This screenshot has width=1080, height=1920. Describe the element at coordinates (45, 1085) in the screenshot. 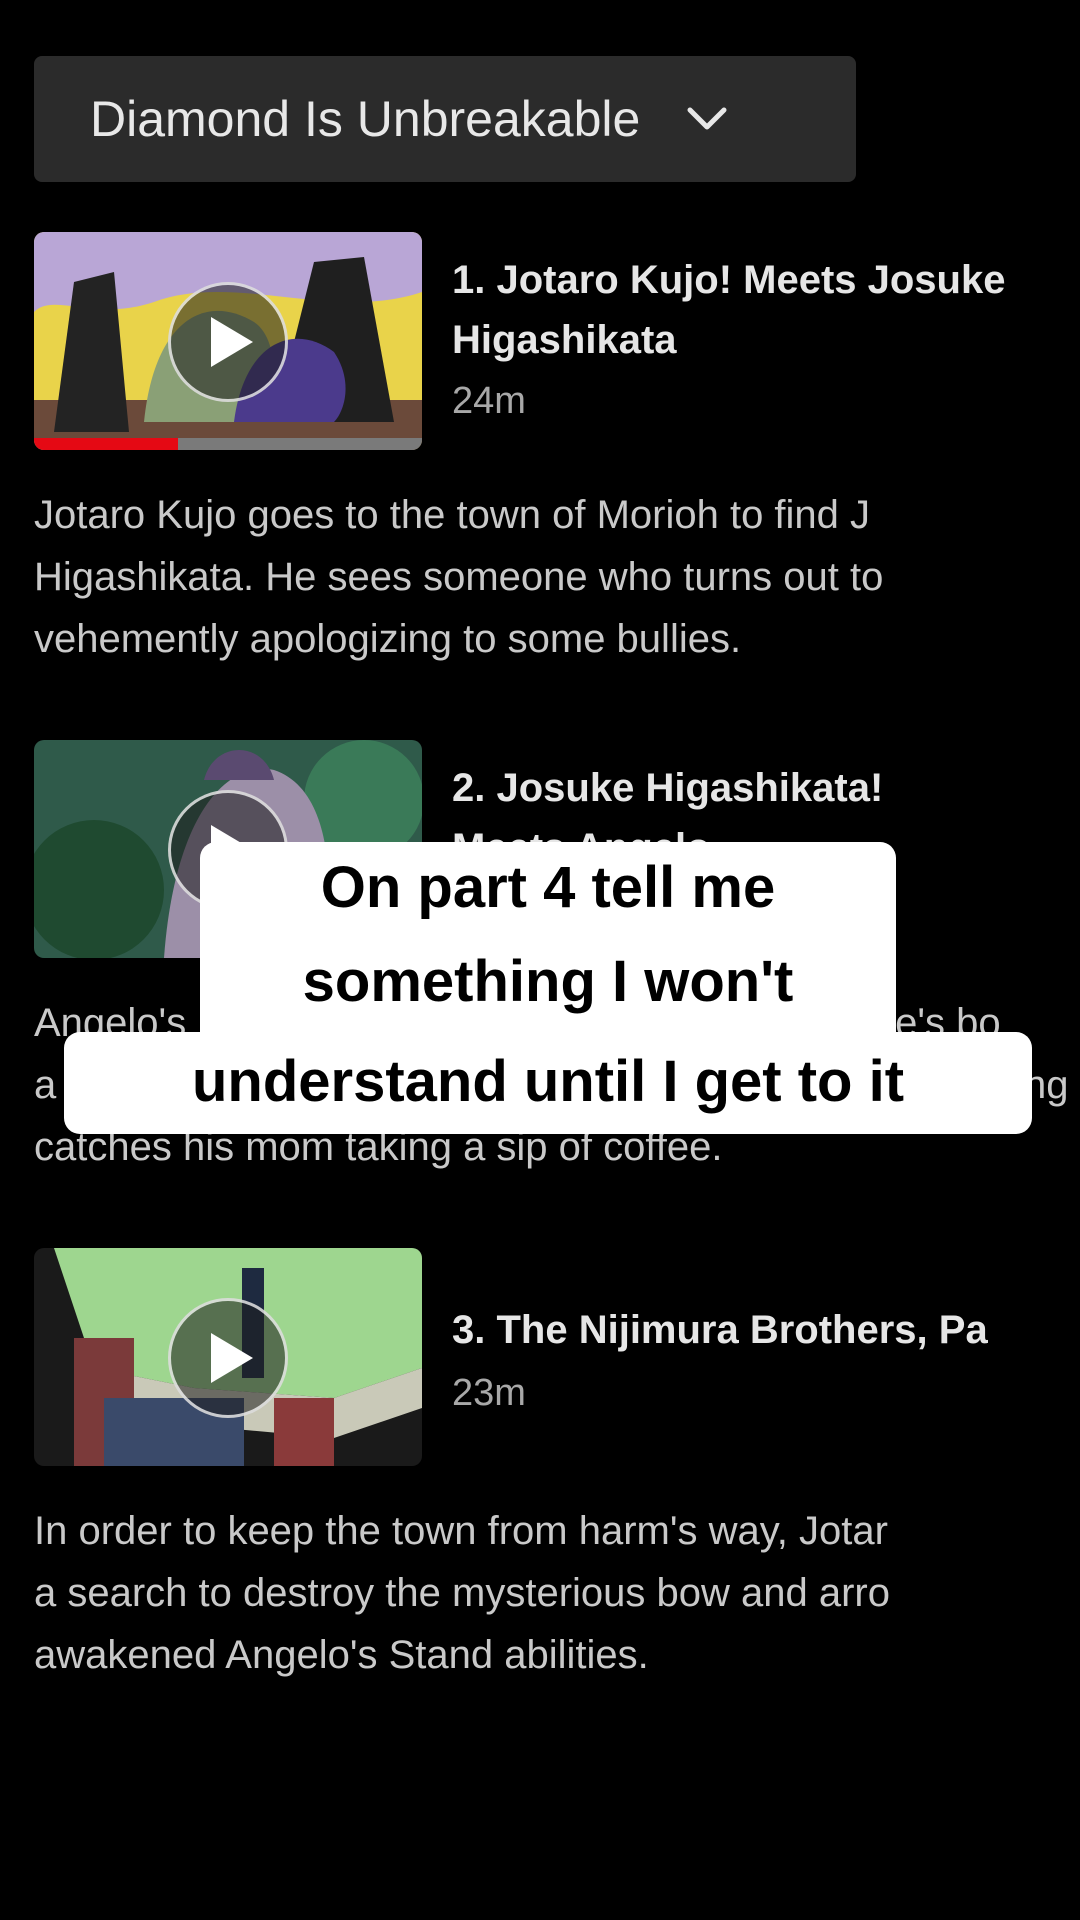

I see `description-line: a` at that location.